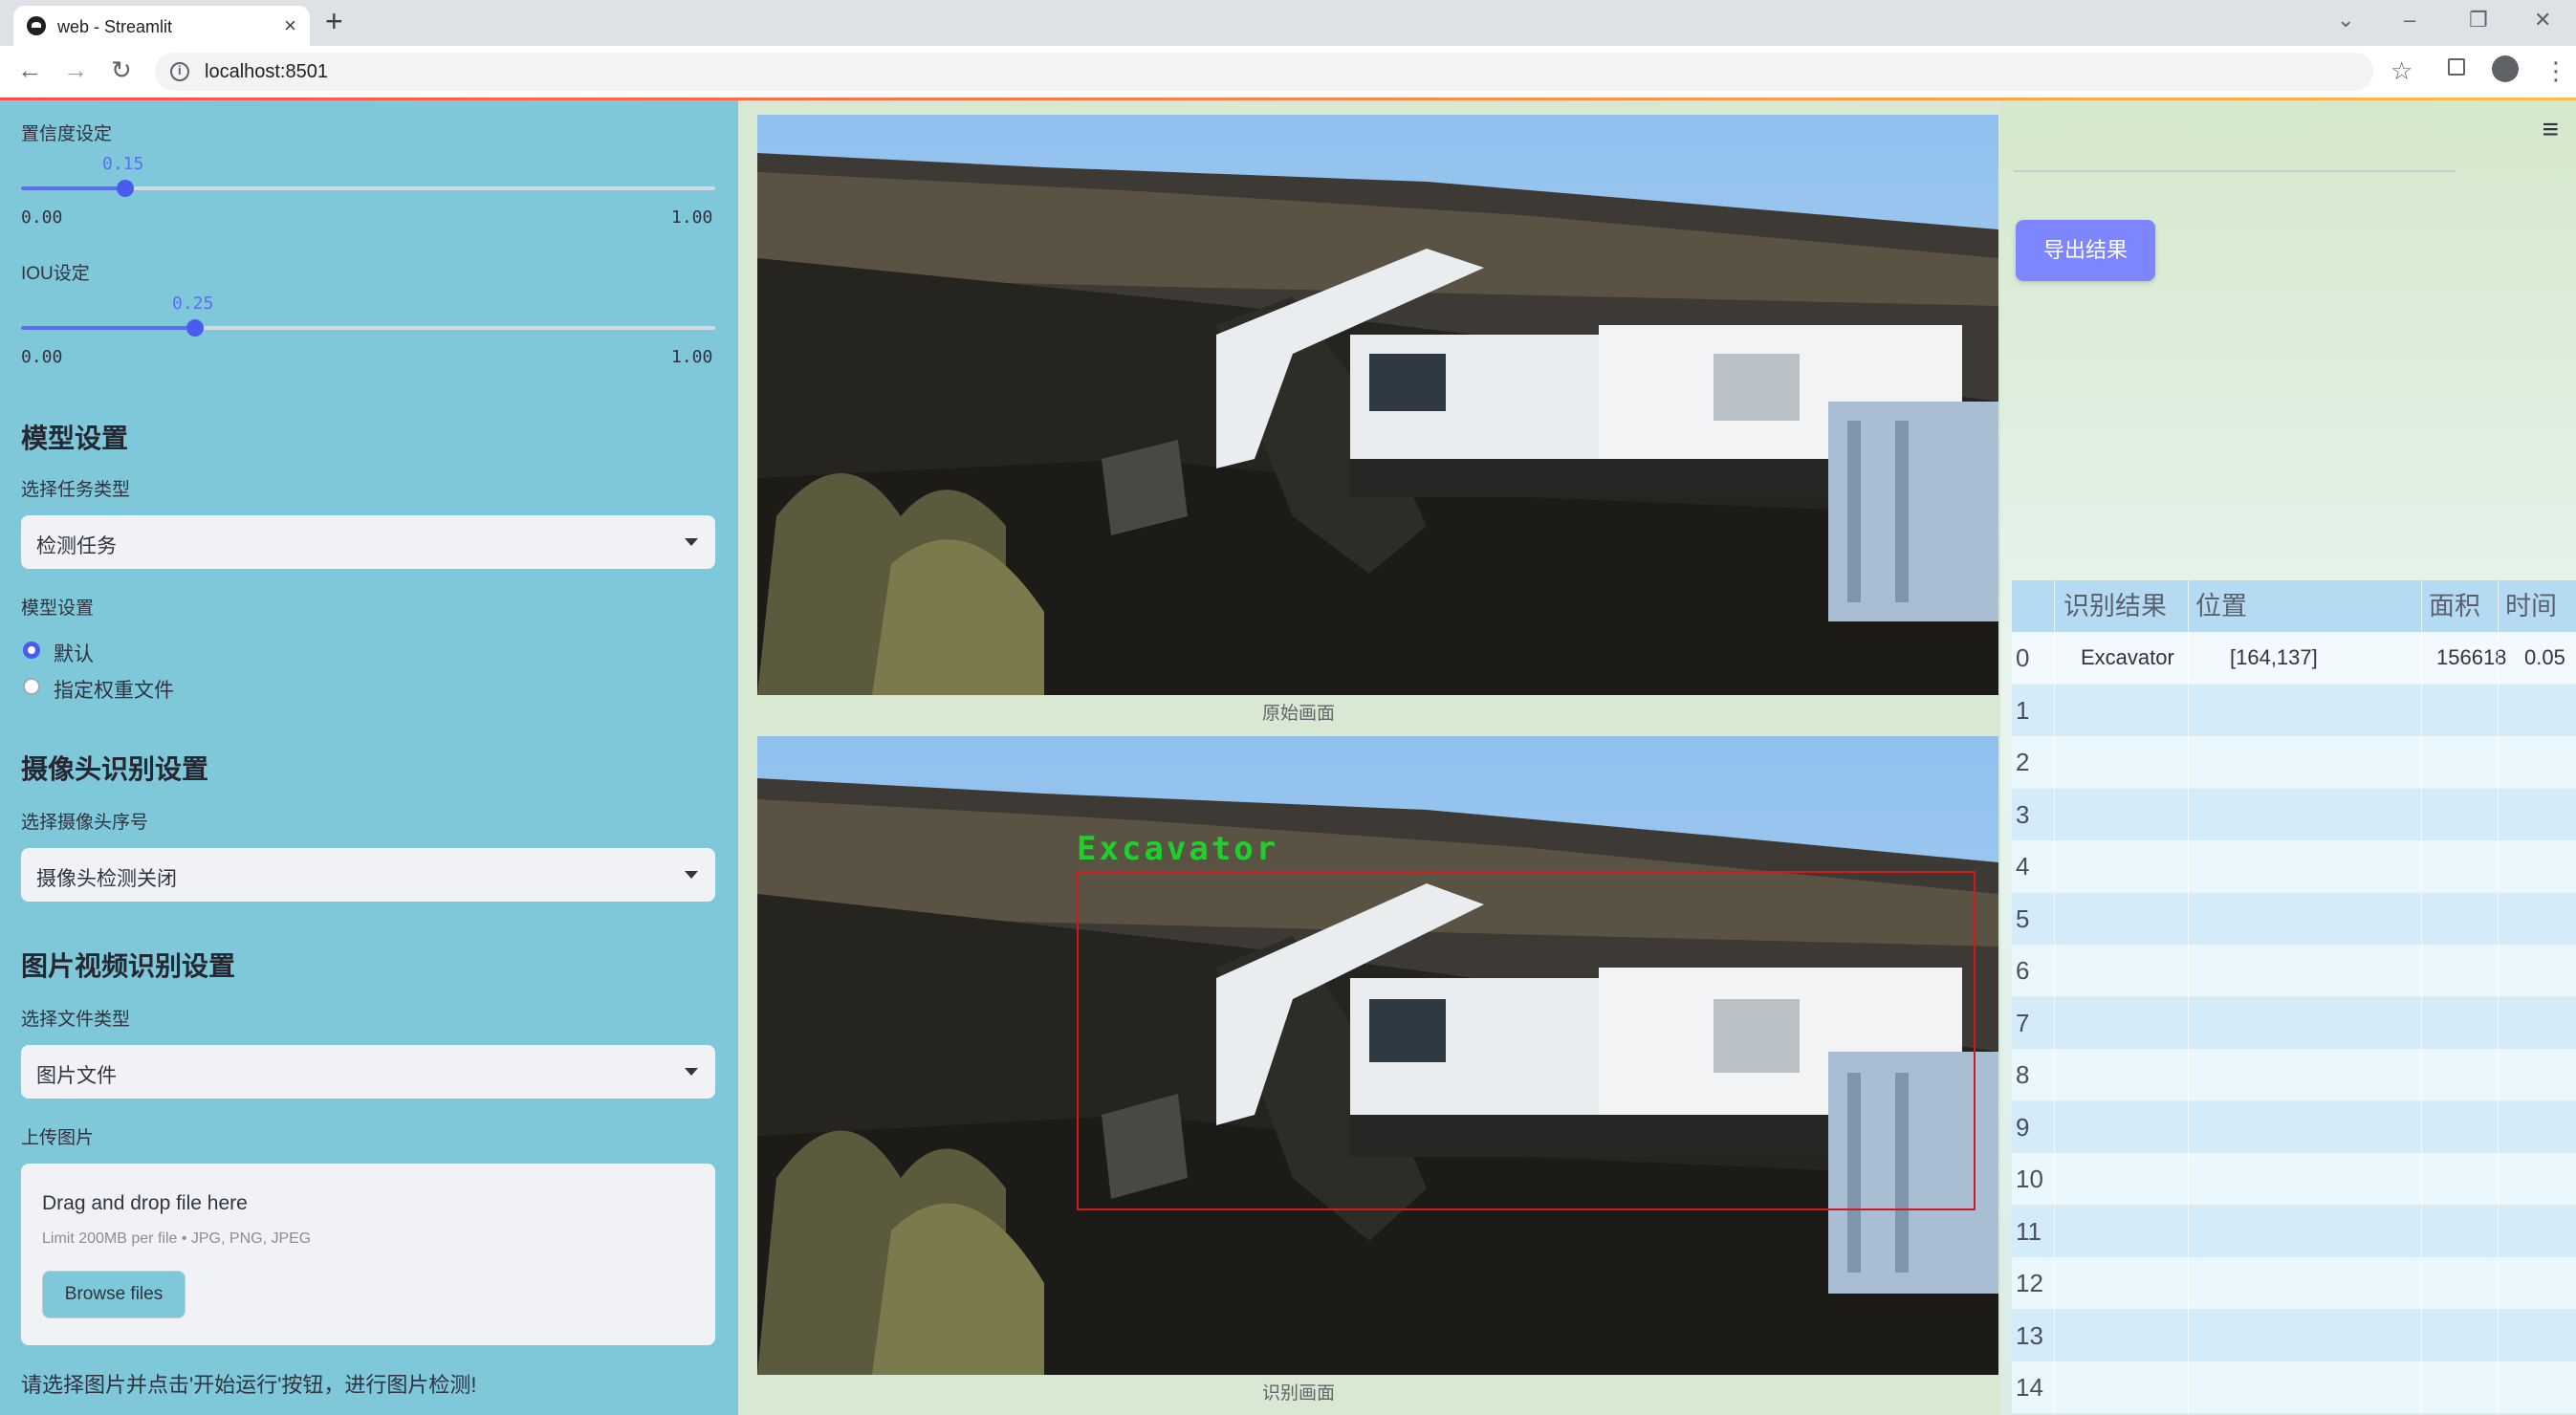  What do you see at coordinates (76, 1020) in the screenshot?
I see `file-type-label: 选择文件类型` at bounding box center [76, 1020].